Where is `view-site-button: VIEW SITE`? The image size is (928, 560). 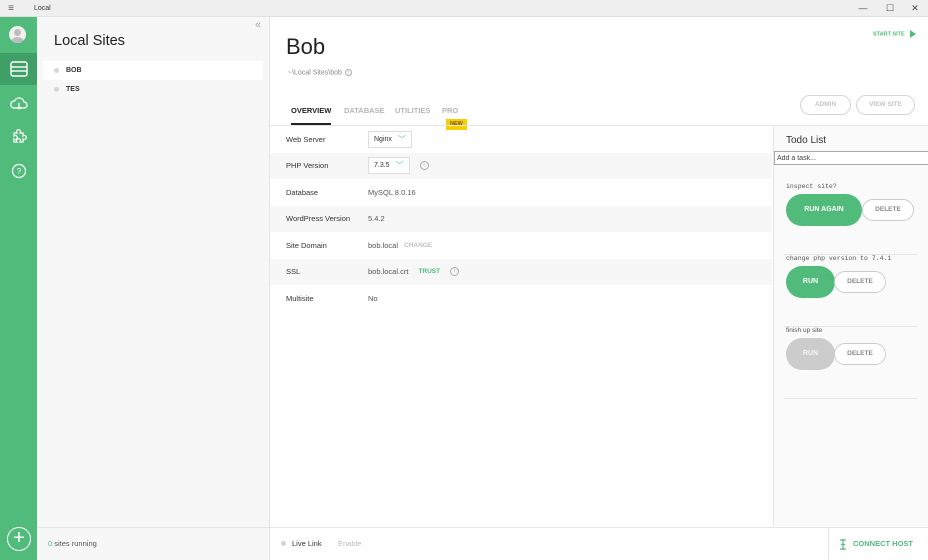 view-site-button: VIEW SITE is located at coordinates (885, 105).